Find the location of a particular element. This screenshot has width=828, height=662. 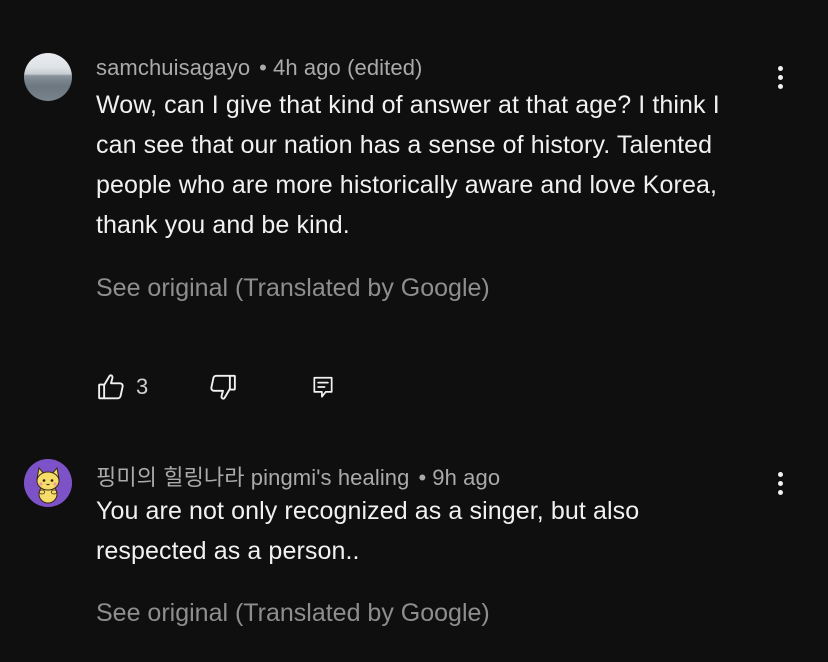

cat-avatar-icon is located at coordinates (48, 483).